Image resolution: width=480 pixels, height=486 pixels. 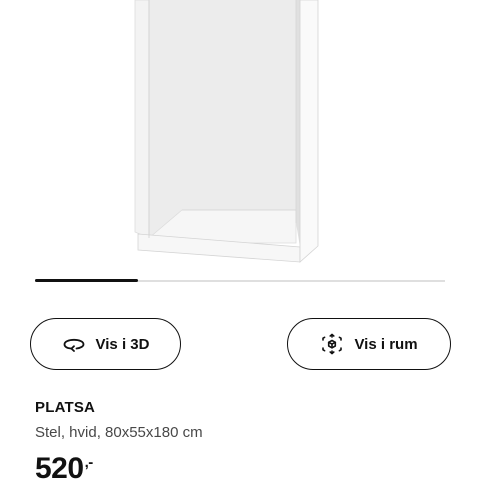 I want to click on view-in-3d-label: Vis i 3D, so click(x=122, y=344).